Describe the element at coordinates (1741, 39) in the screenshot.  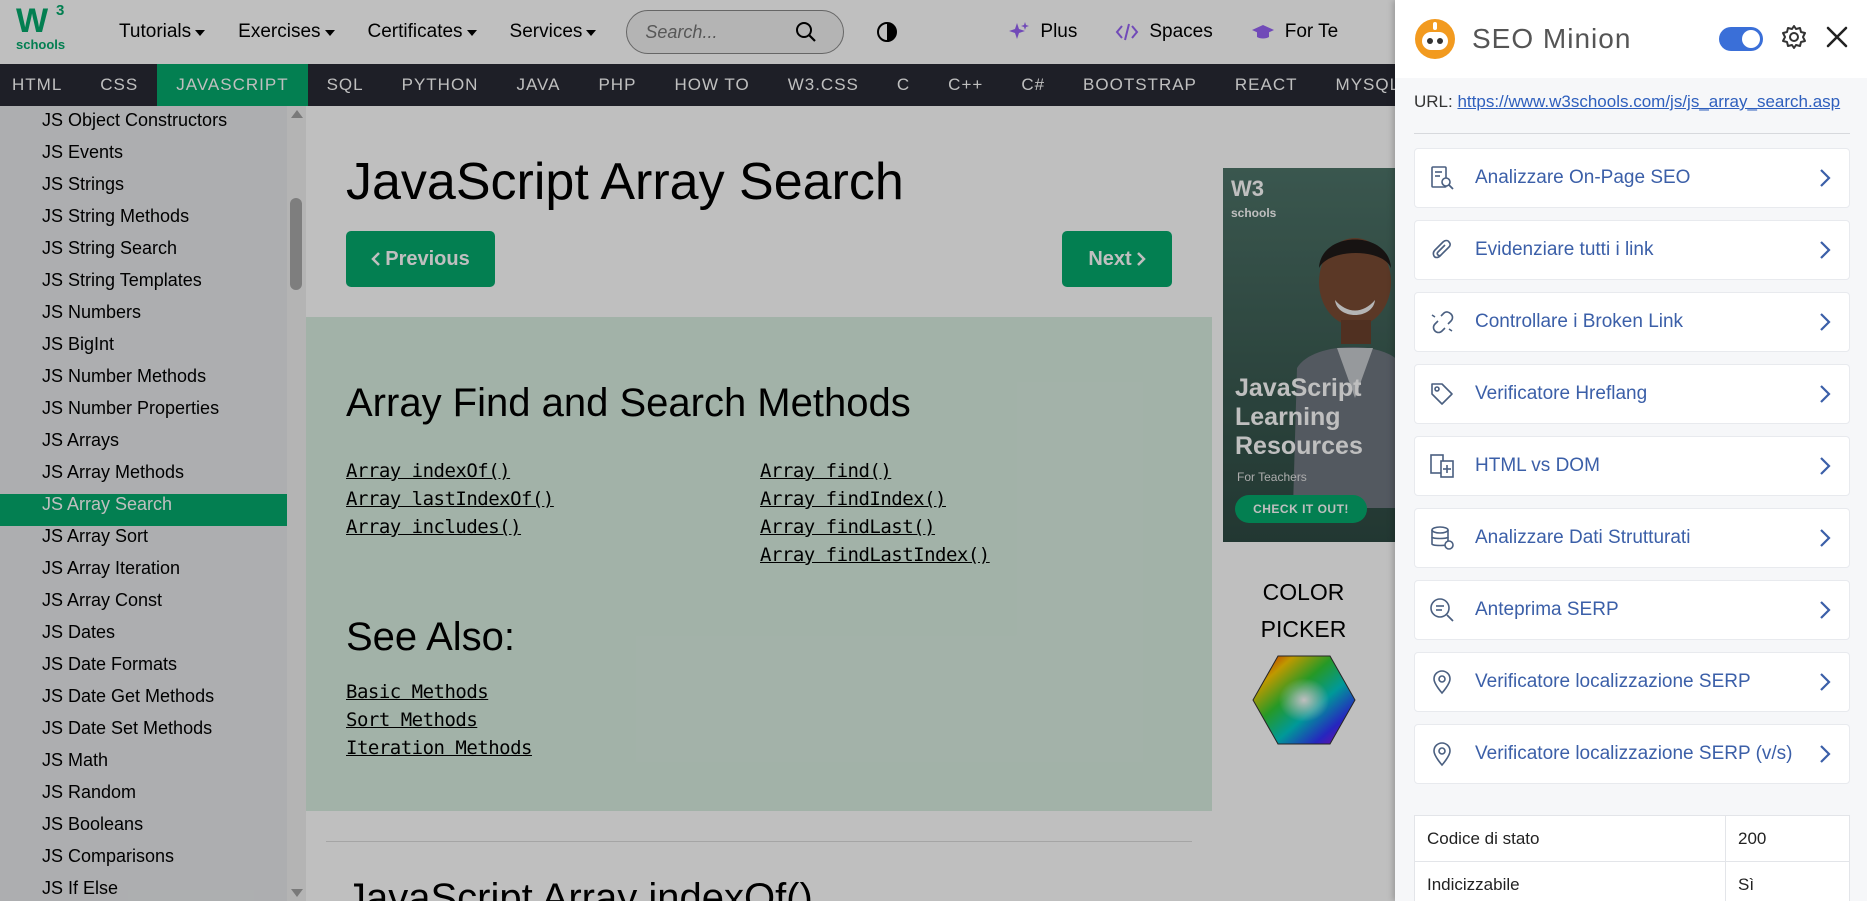
I see `extension-toggle` at that location.